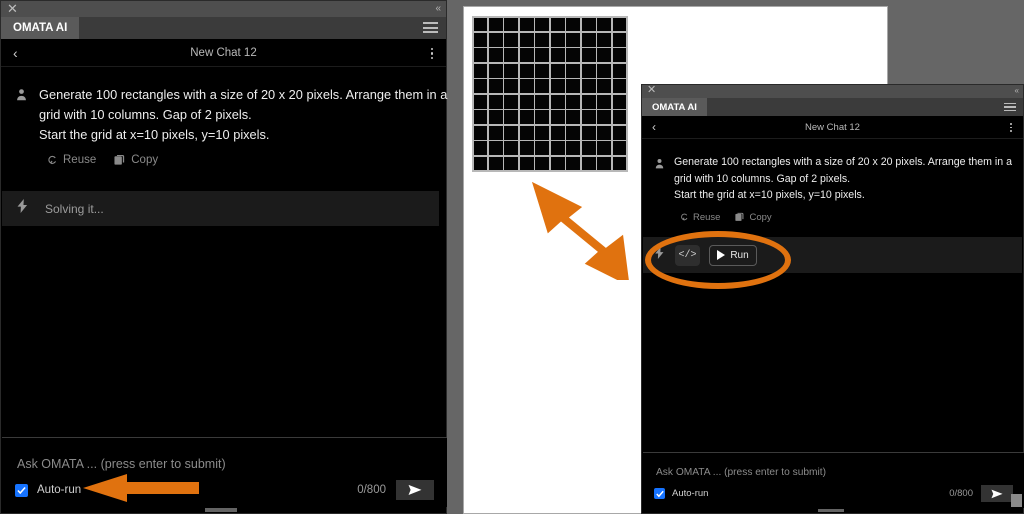  Describe the element at coordinates (223, 52) in the screenshot. I see `chat-title-left: New Chat 12` at that location.